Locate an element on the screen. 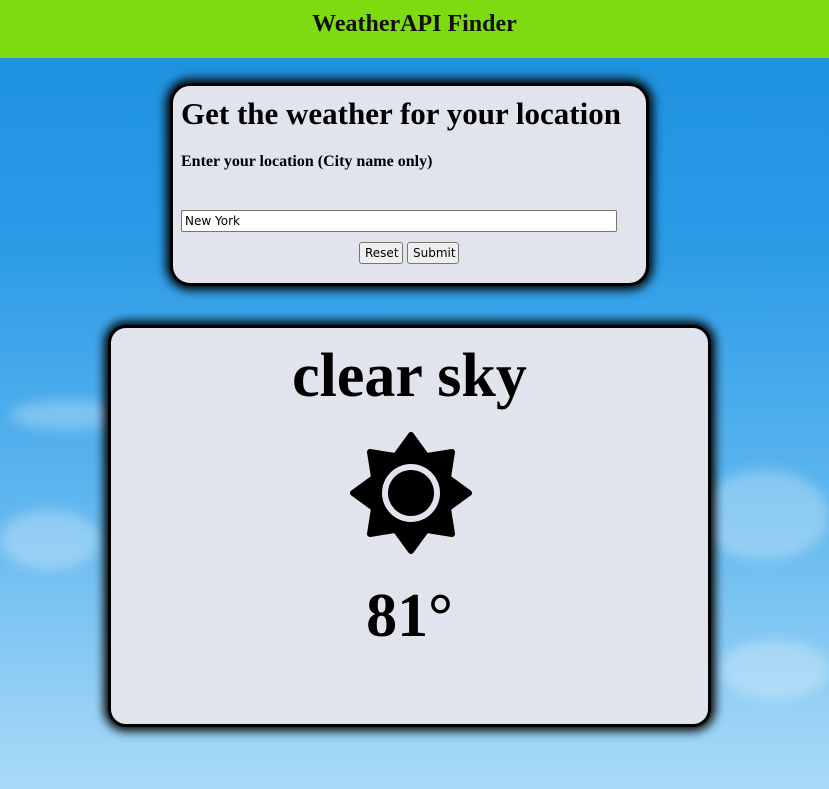 The width and height of the screenshot is (829, 789). weather-condition: clear sky is located at coordinates (409, 376).